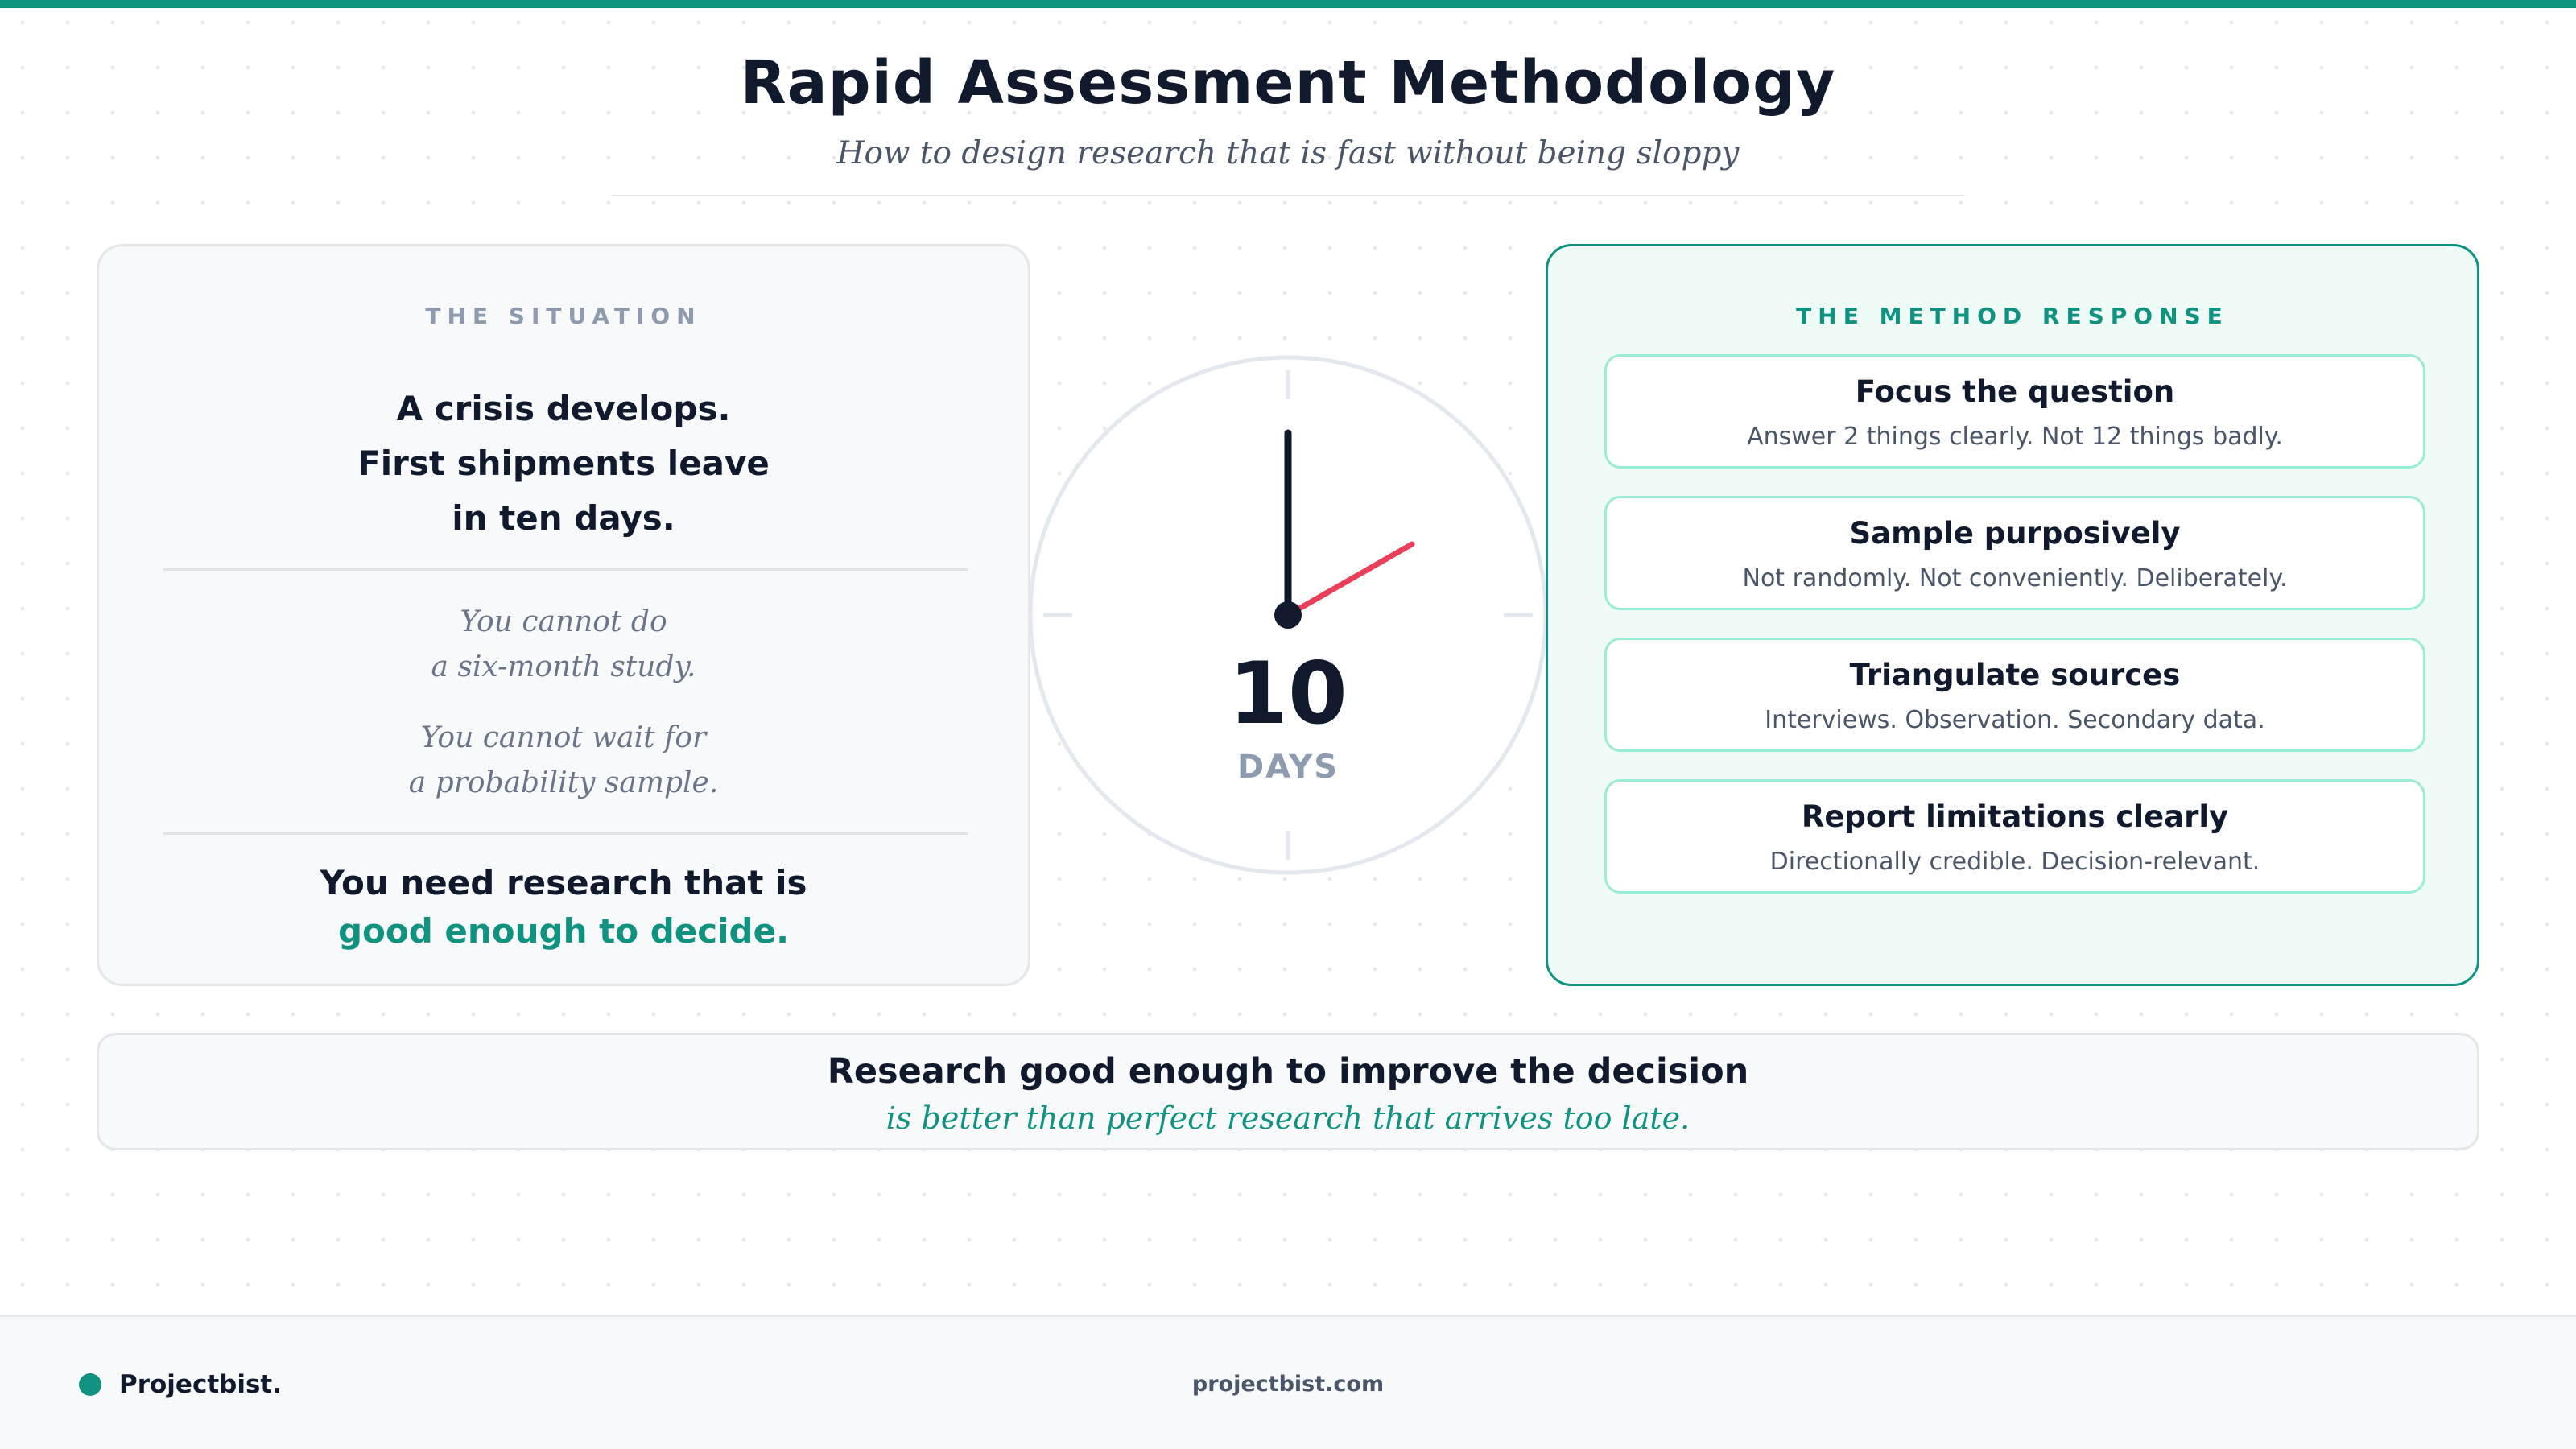 This screenshot has width=2576, height=1449. Describe the element at coordinates (2015, 533) in the screenshot. I see `step-title: Sample purposively` at that location.